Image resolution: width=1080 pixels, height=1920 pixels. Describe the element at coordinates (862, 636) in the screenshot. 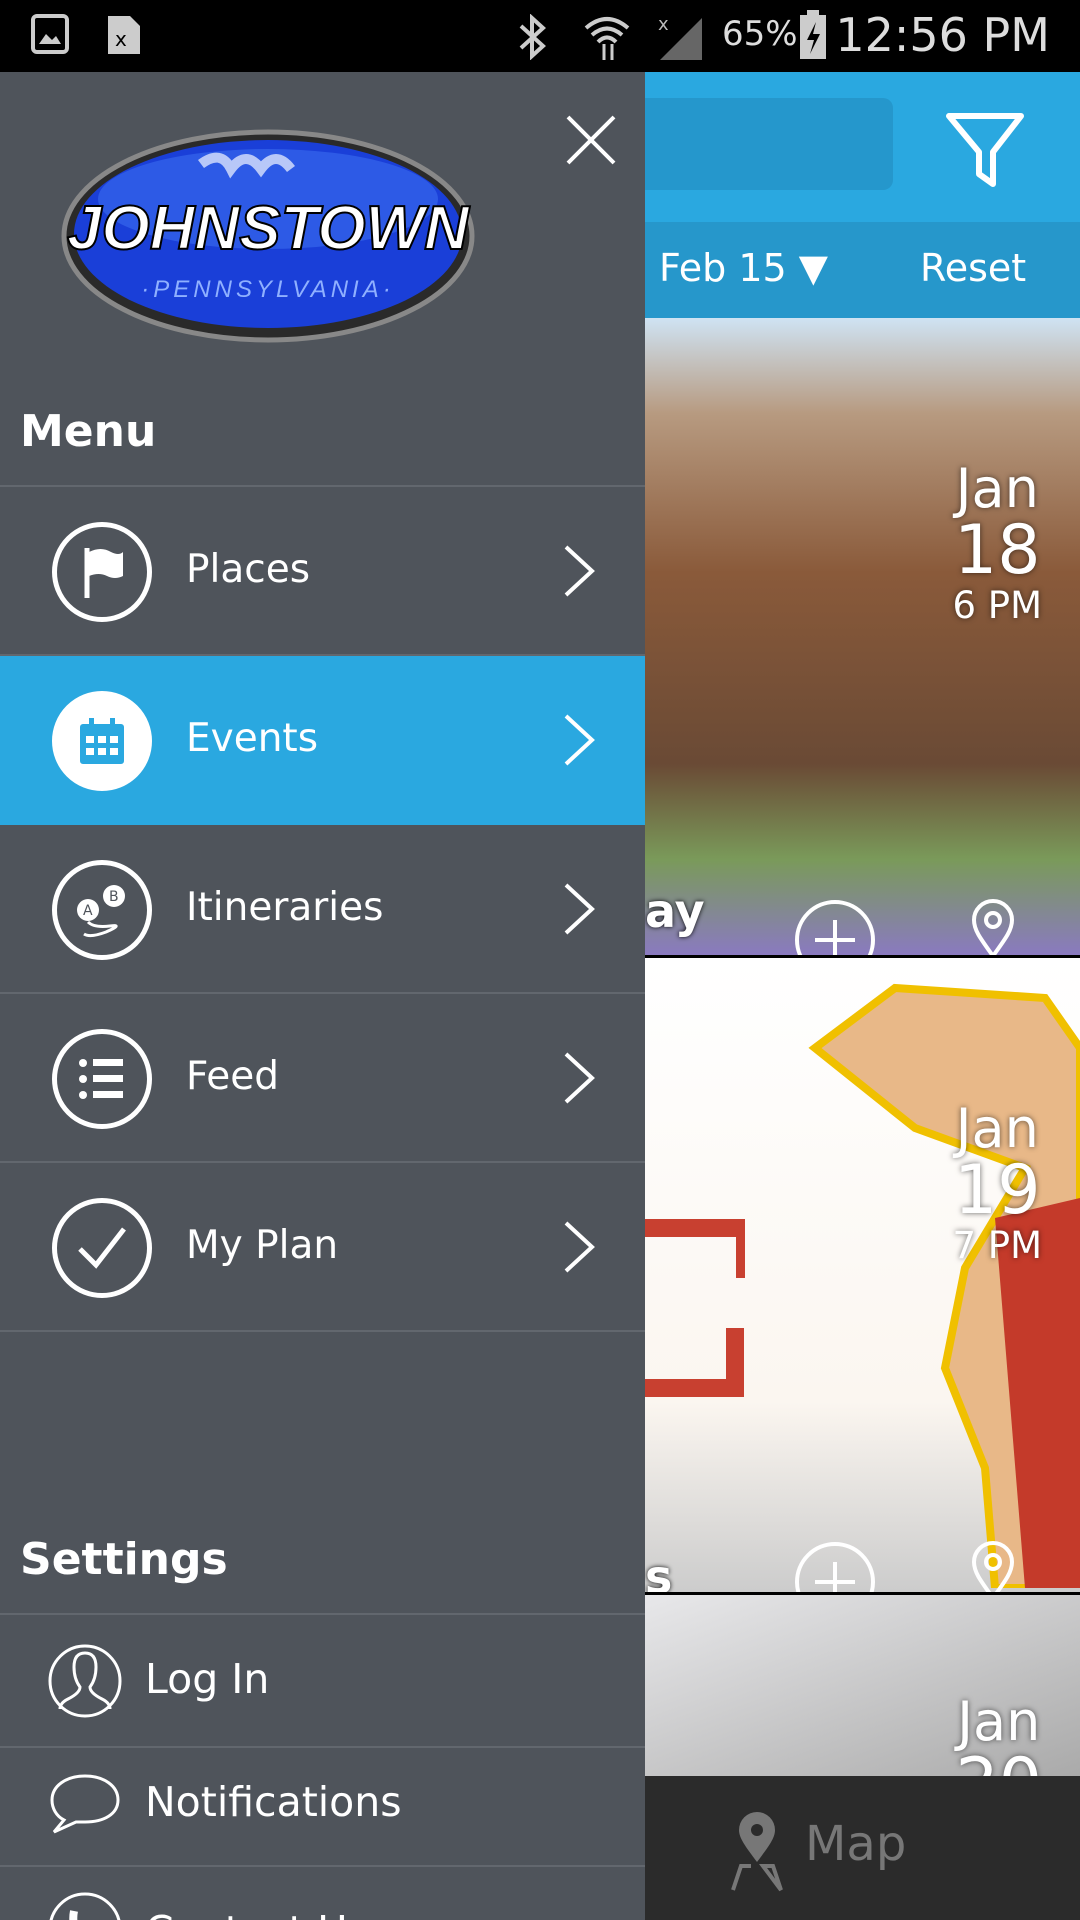

I see `event-card: Jan 18 6 PM ay` at that location.